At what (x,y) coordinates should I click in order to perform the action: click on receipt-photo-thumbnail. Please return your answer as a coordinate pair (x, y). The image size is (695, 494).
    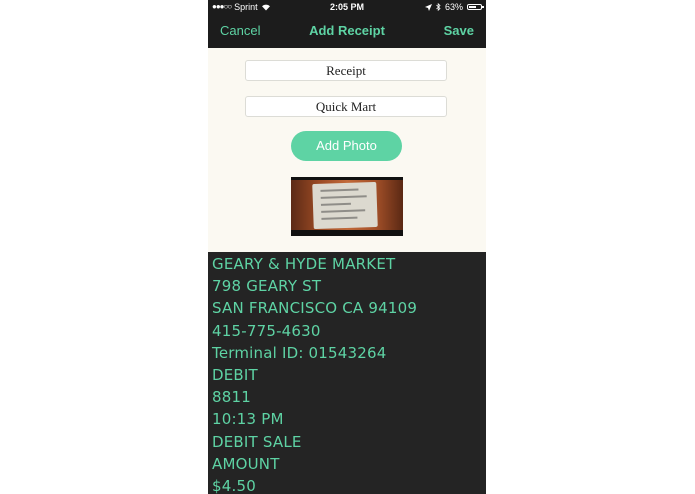
    Looking at the image, I should click on (347, 206).